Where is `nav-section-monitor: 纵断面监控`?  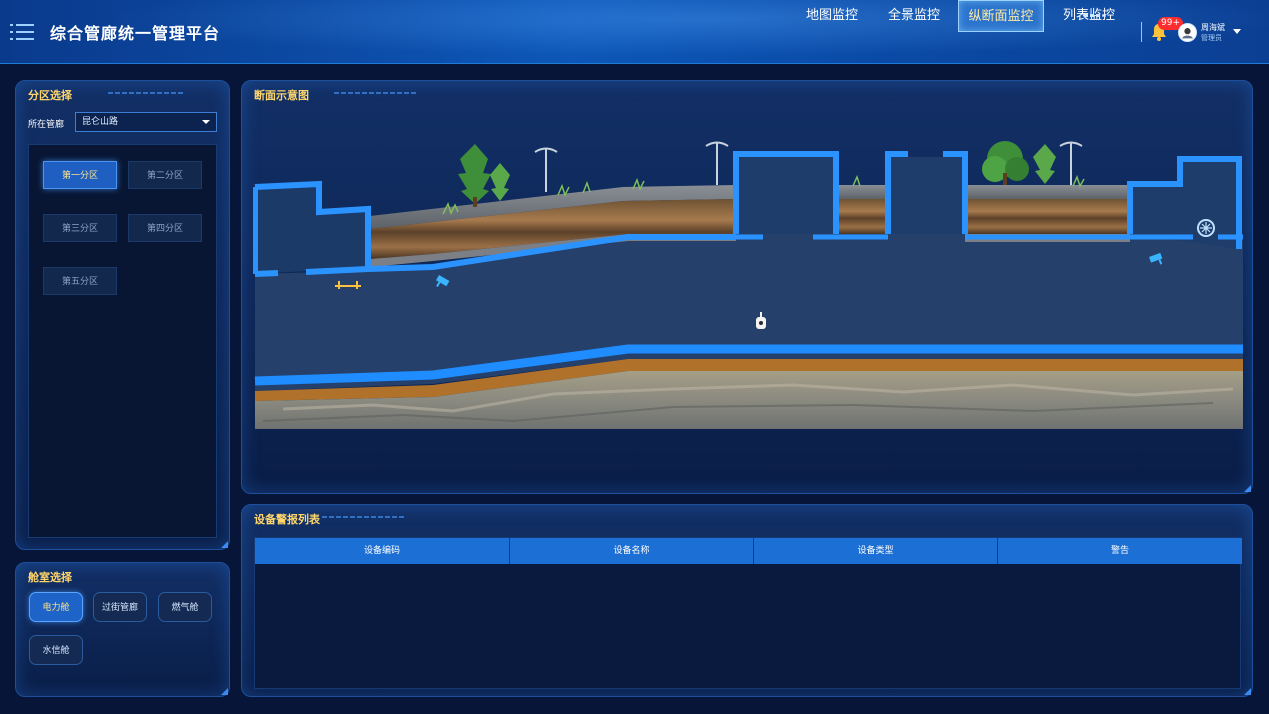
nav-section-monitor: 纵断面监控 is located at coordinates (1001, 16).